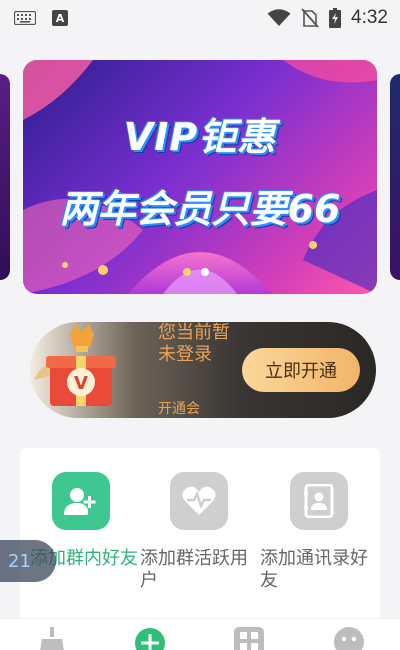 The image size is (400, 650). What do you see at coordinates (150, 638) in the screenshot?
I see `plus-circle-icon` at bounding box center [150, 638].